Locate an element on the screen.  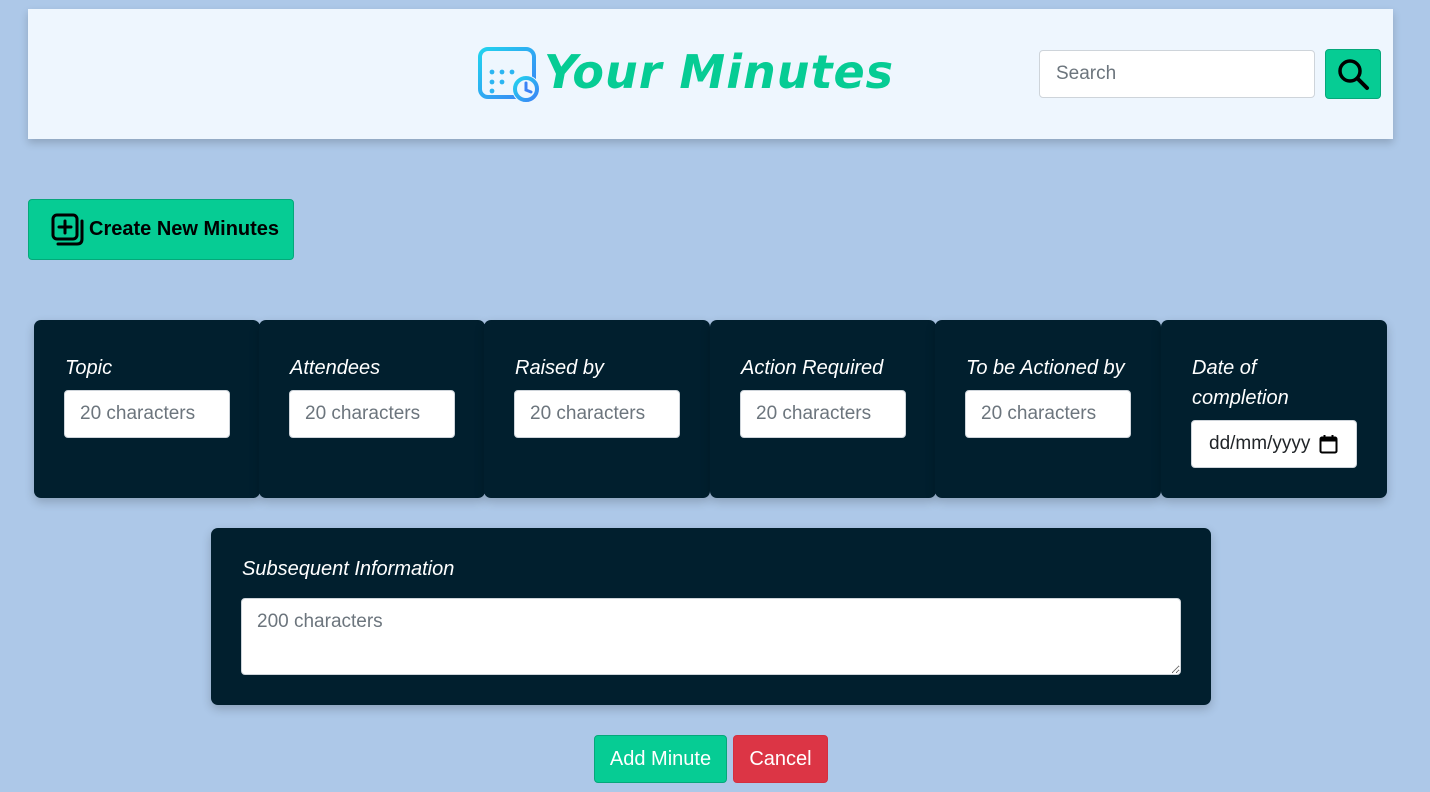
create-new-minutes-button: Create New Minutes is located at coordinates (161, 229).